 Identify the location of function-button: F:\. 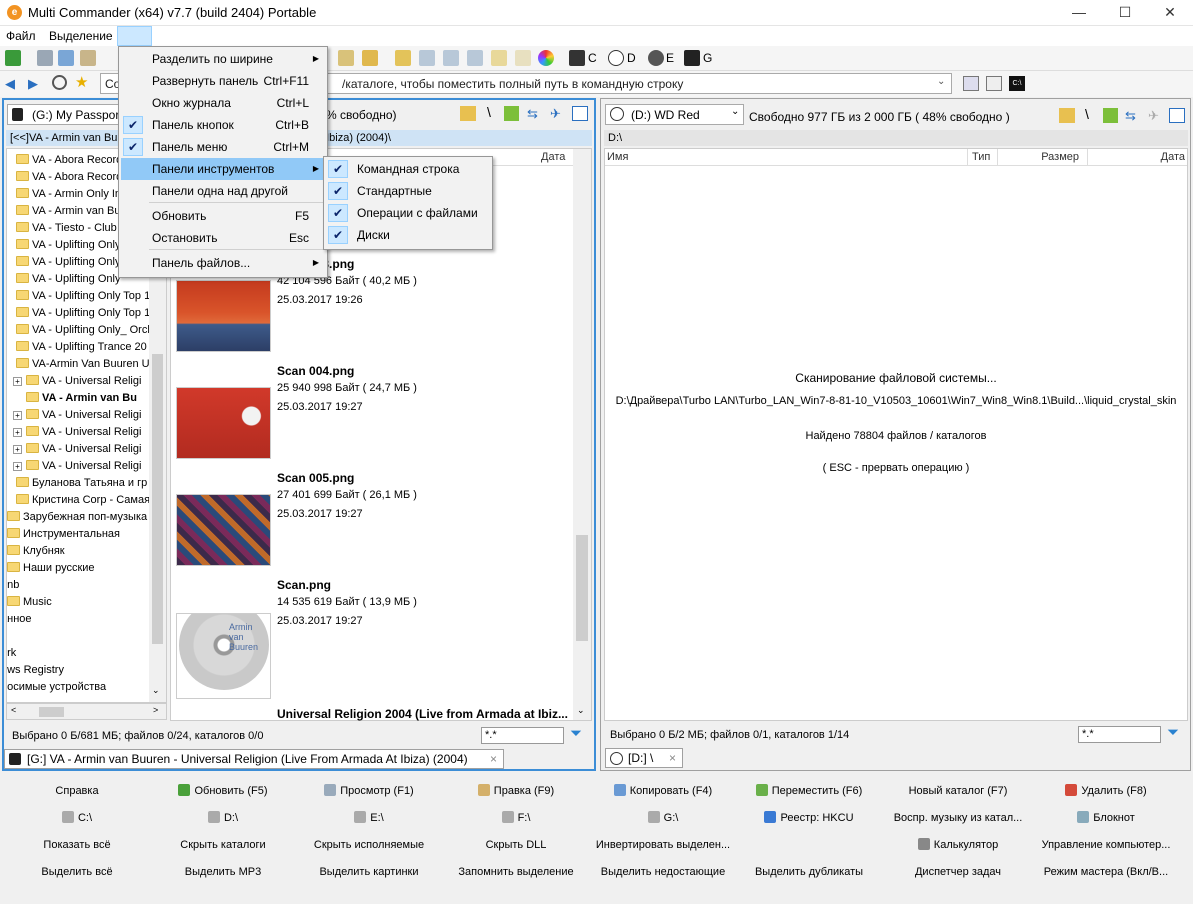
(516, 818).